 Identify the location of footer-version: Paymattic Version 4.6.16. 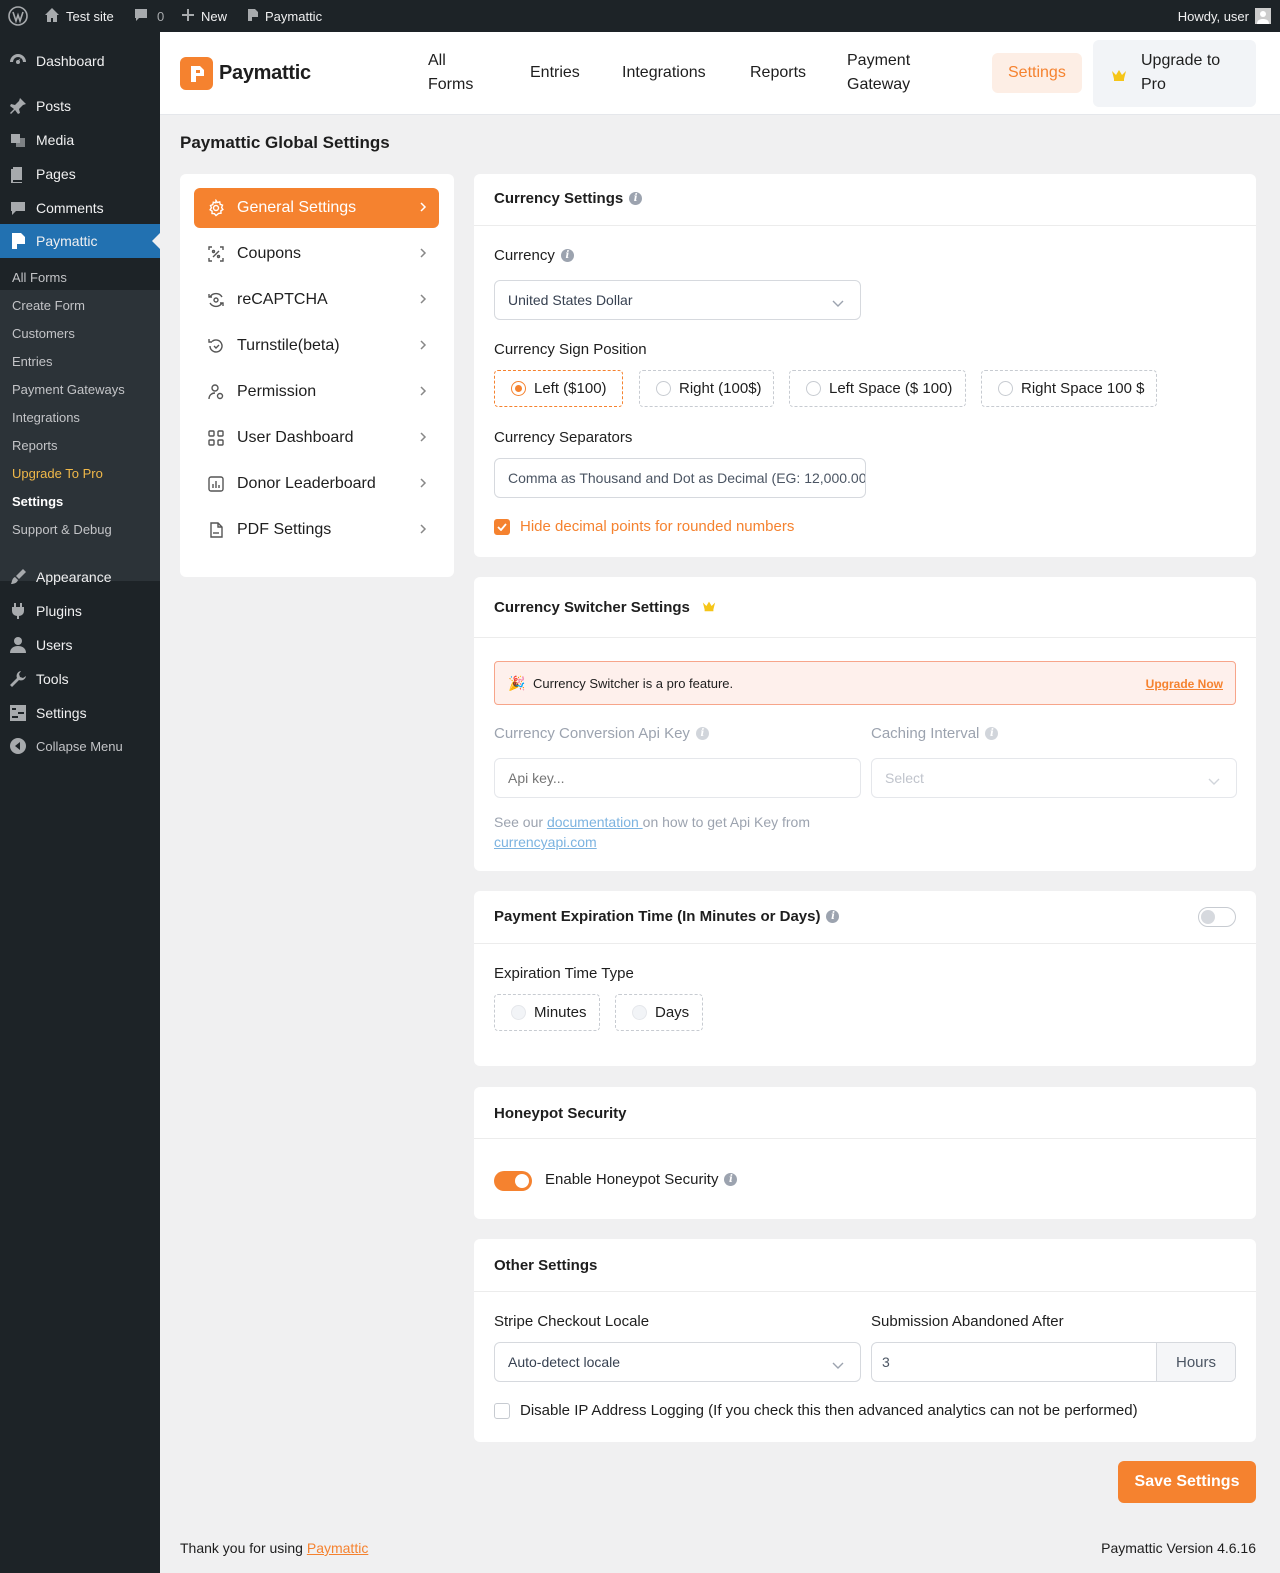
(1178, 1548).